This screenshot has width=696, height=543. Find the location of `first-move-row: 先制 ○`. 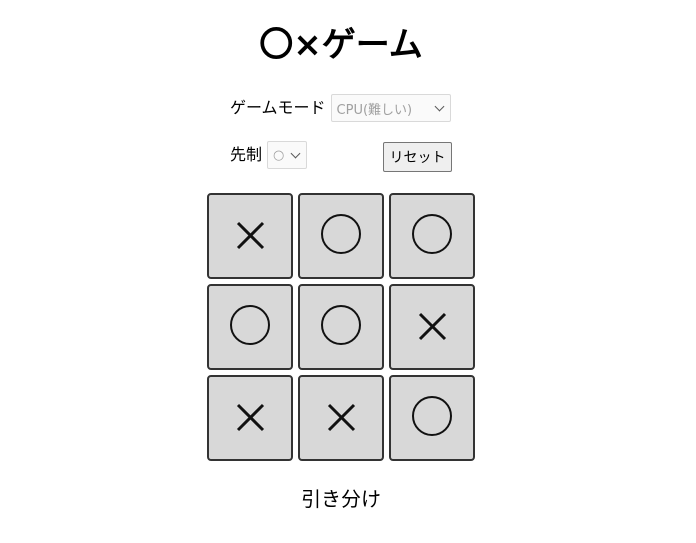

first-move-row: 先制 ○ is located at coordinates (269, 155).